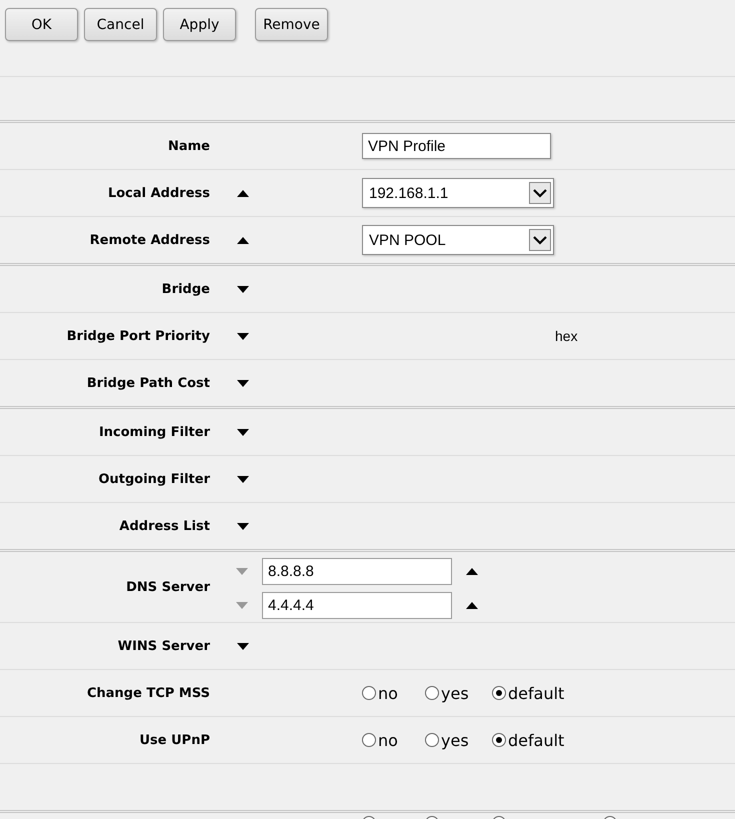 This screenshot has width=735, height=819. What do you see at coordinates (357, 605) in the screenshot?
I see `dns-server-field: 4.4.4.4` at bounding box center [357, 605].